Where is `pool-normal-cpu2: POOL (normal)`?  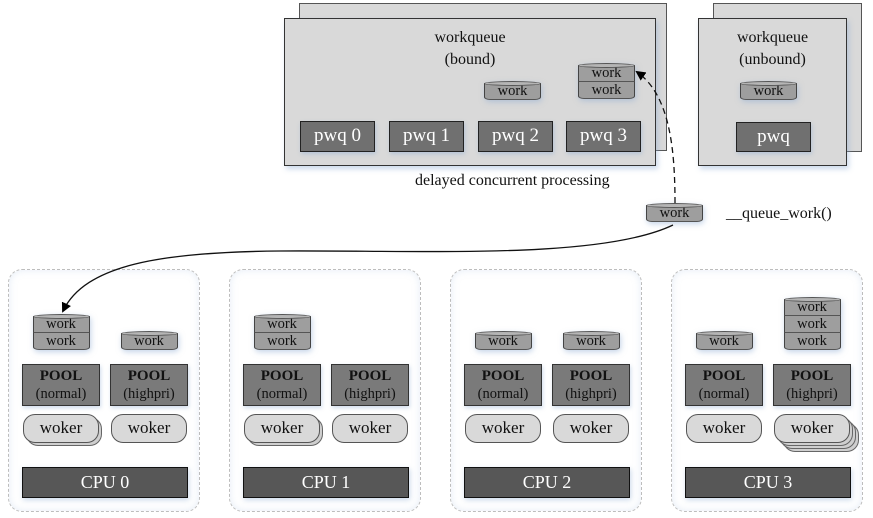 pool-normal-cpu2: POOL (normal) is located at coordinates (503, 385).